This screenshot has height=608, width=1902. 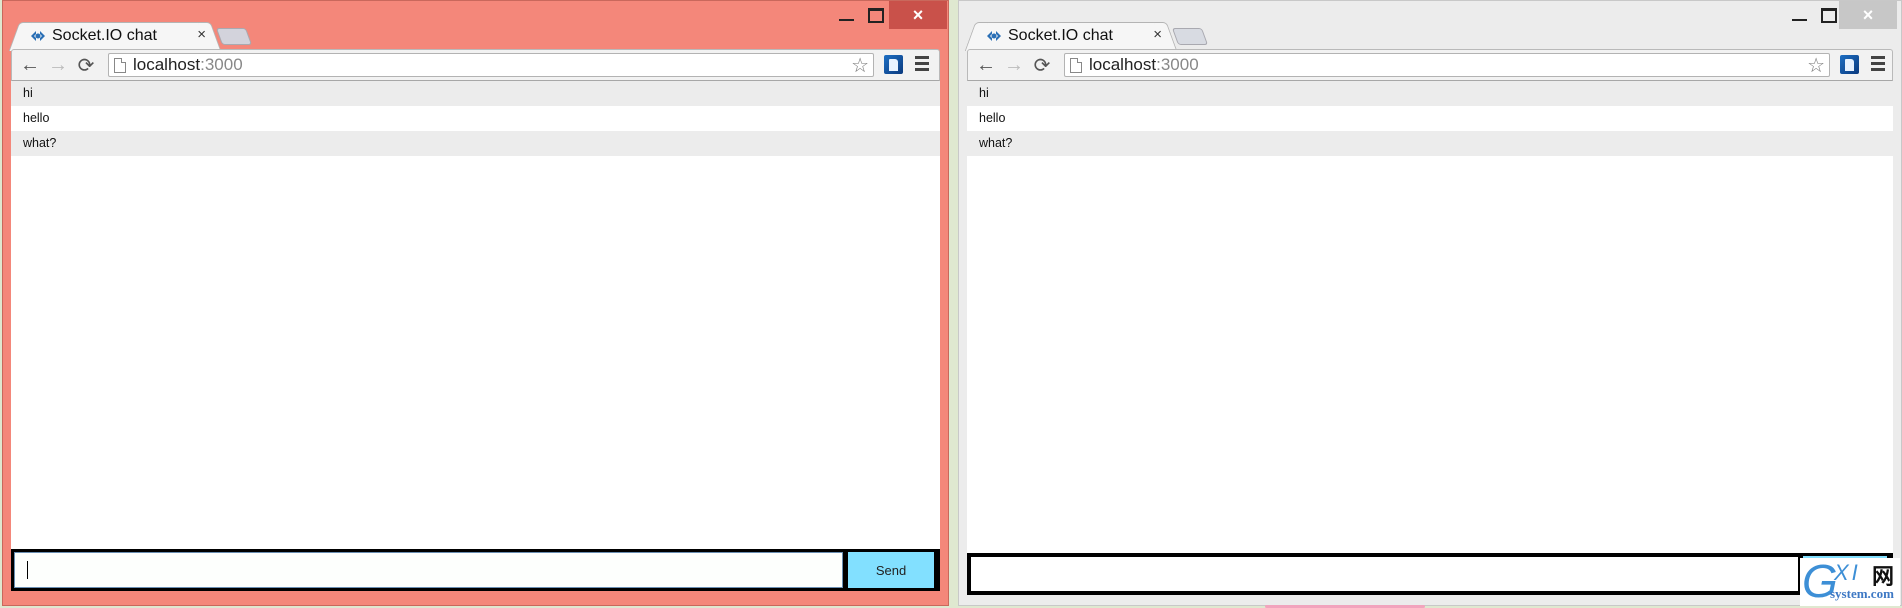 I want to click on send-button: Send, so click(x=891, y=570).